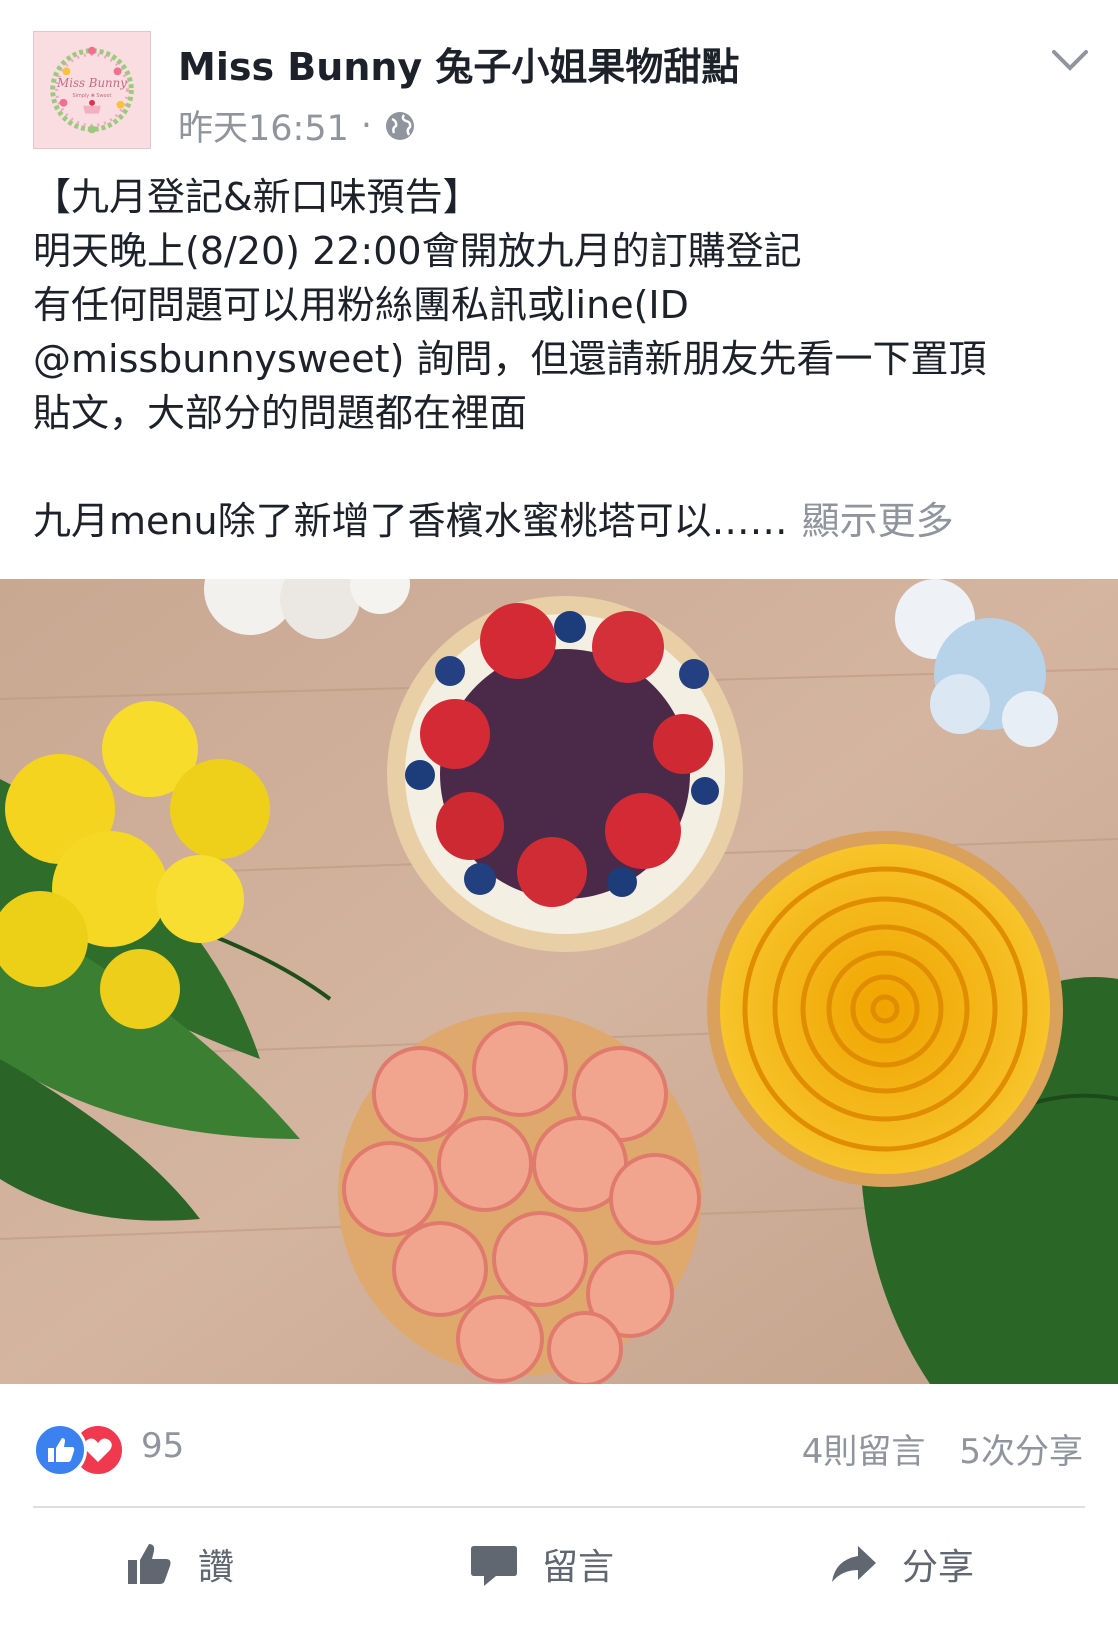 The width and height of the screenshot is (1118, 1627). I want to click on thumbs-up-icon, so click(149, 1564).